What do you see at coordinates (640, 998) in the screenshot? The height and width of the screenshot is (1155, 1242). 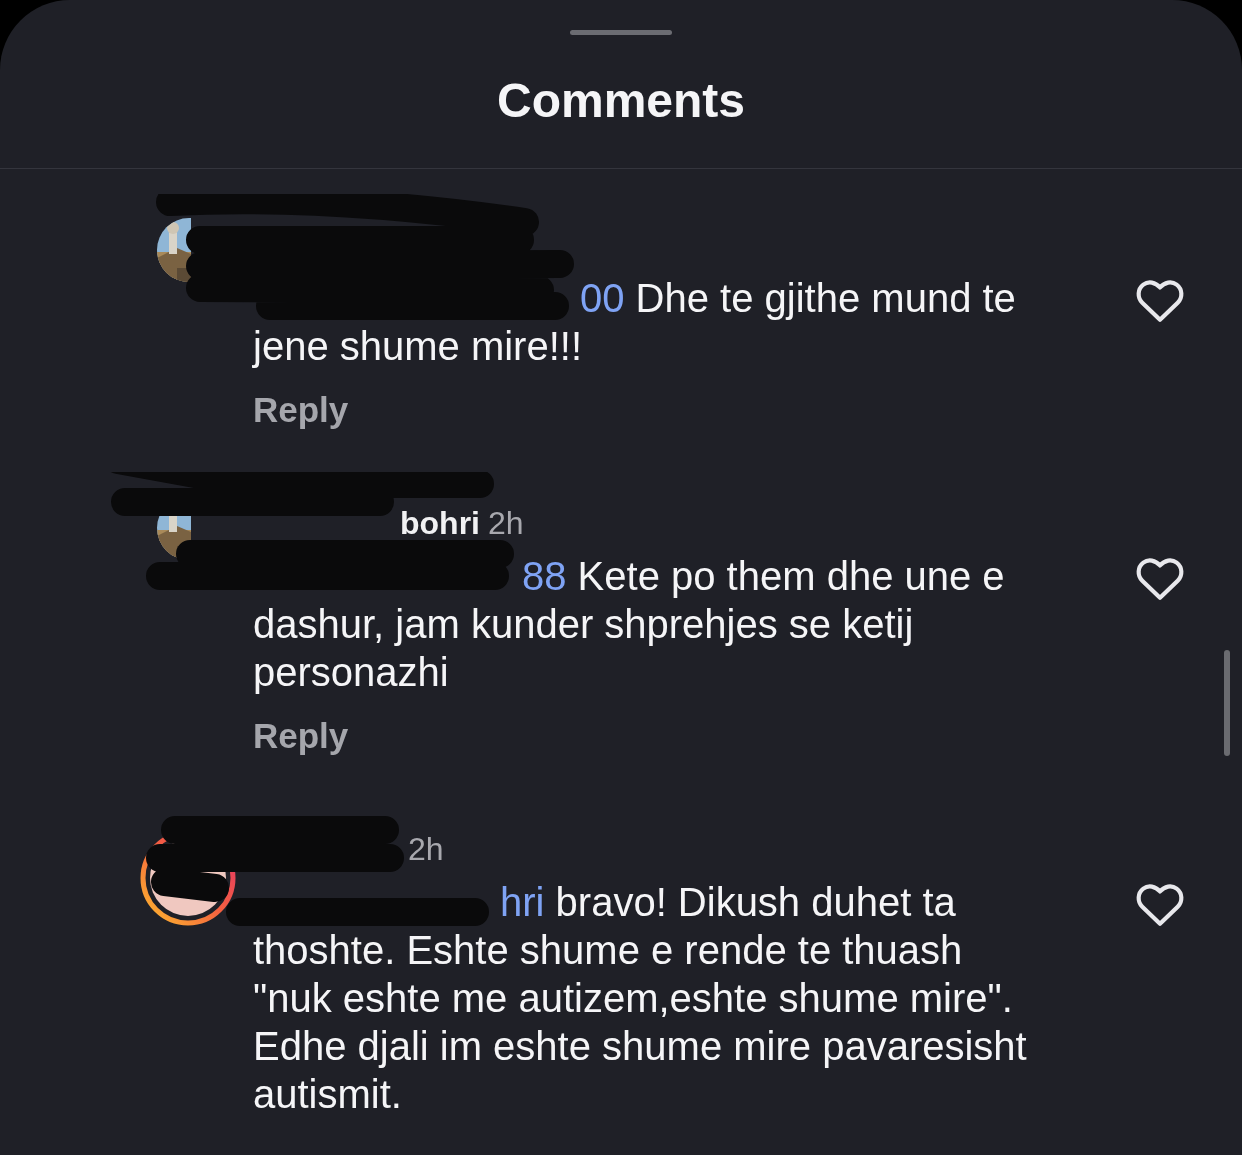 I see `comment-text: hri bravo! Dikush duhet ta thoshte. Eshte shume e rende te thuash "nuk eshte me autizem,eshte shume mire". Edhe djali im eshte shume mire pavaresisht autismit.` at bounding box center [640, 998].